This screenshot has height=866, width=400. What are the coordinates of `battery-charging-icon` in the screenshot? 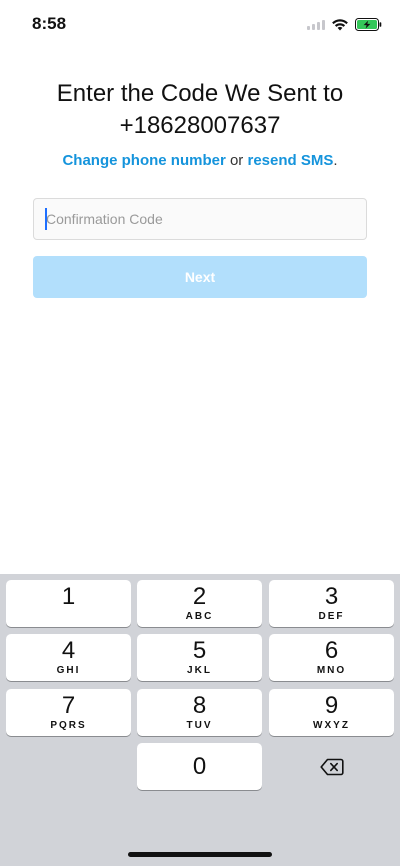 It's located at (368, 24).